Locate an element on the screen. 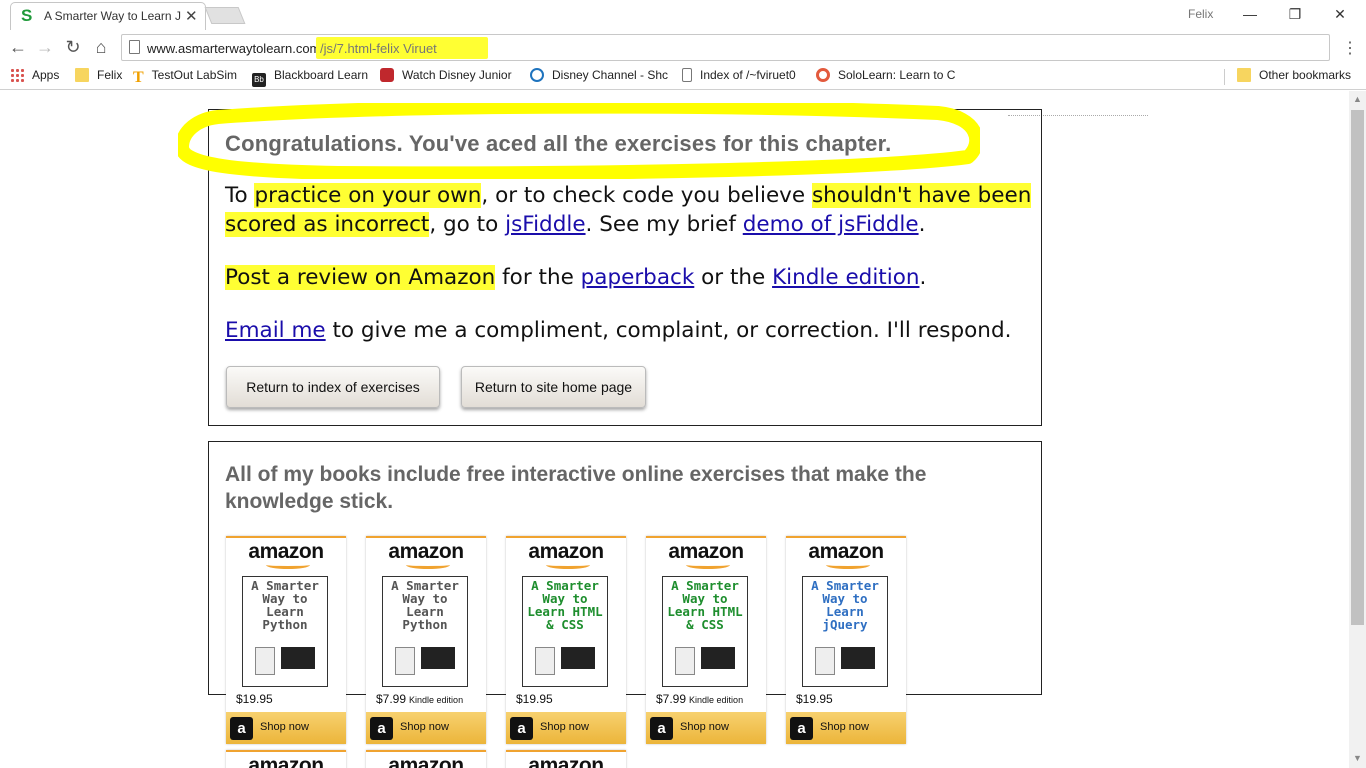  jsfiddle-demo-link: demo of jsFiddle is located at coordinates (831, 224).